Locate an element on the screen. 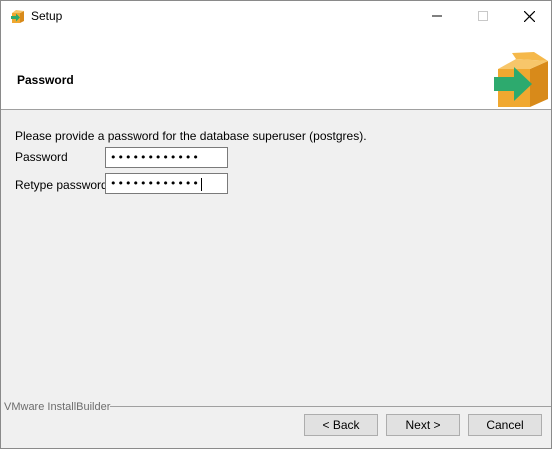 The height and width of the screenshot is (462, 552). password-label: Password is located at coordinates (41, 157).